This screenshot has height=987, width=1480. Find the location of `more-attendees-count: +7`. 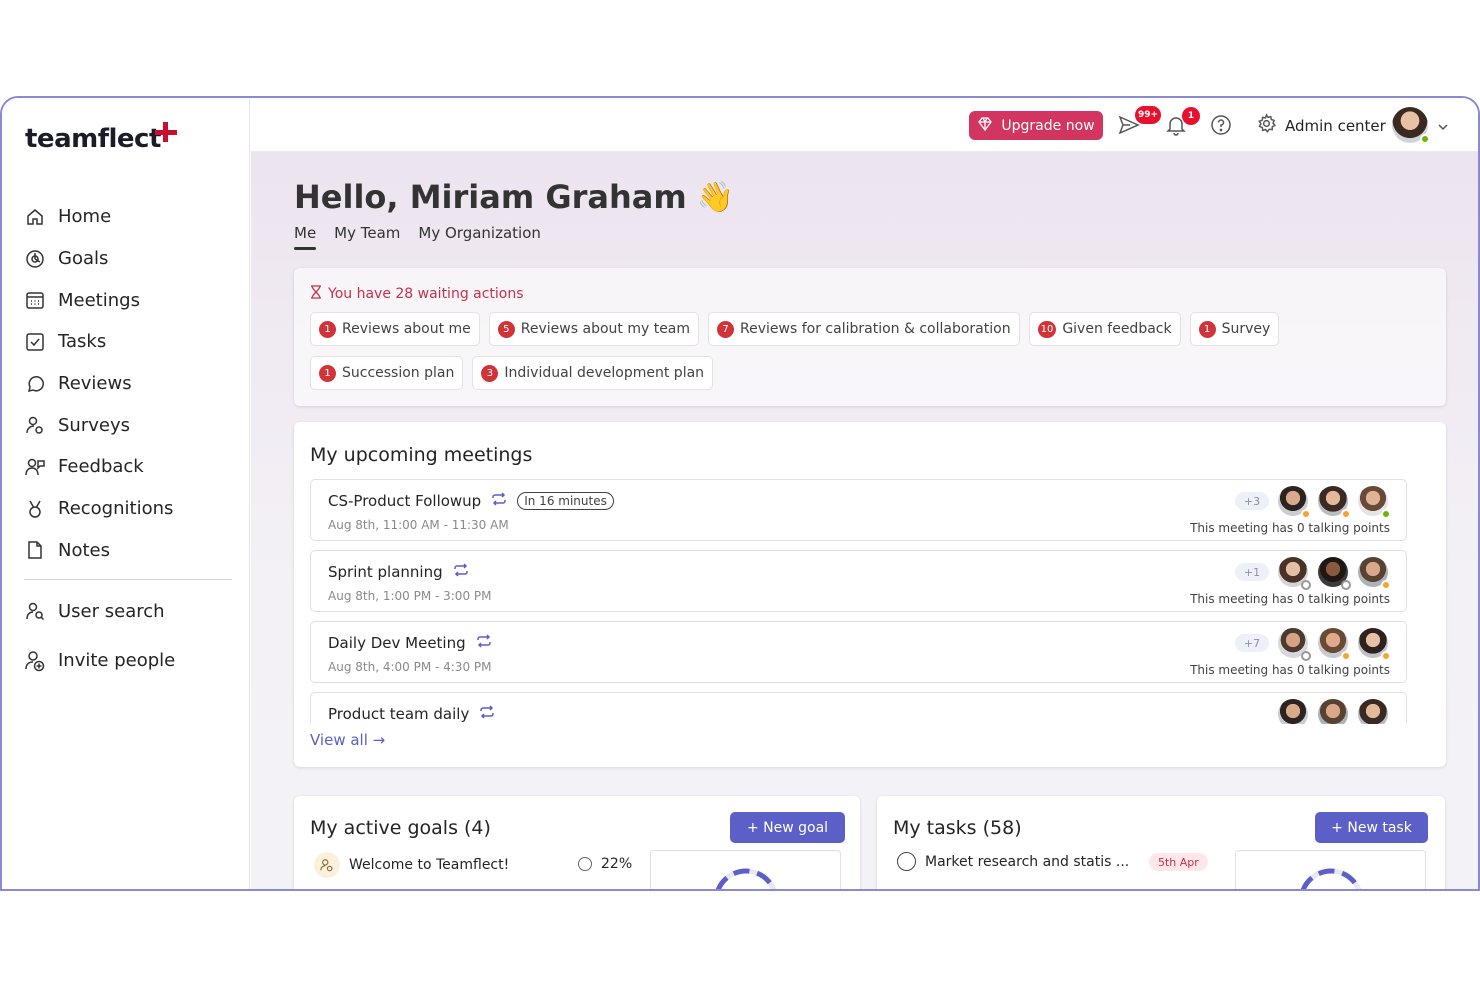

more-attendees-count: +7 is located at coordinates (1252, 643).